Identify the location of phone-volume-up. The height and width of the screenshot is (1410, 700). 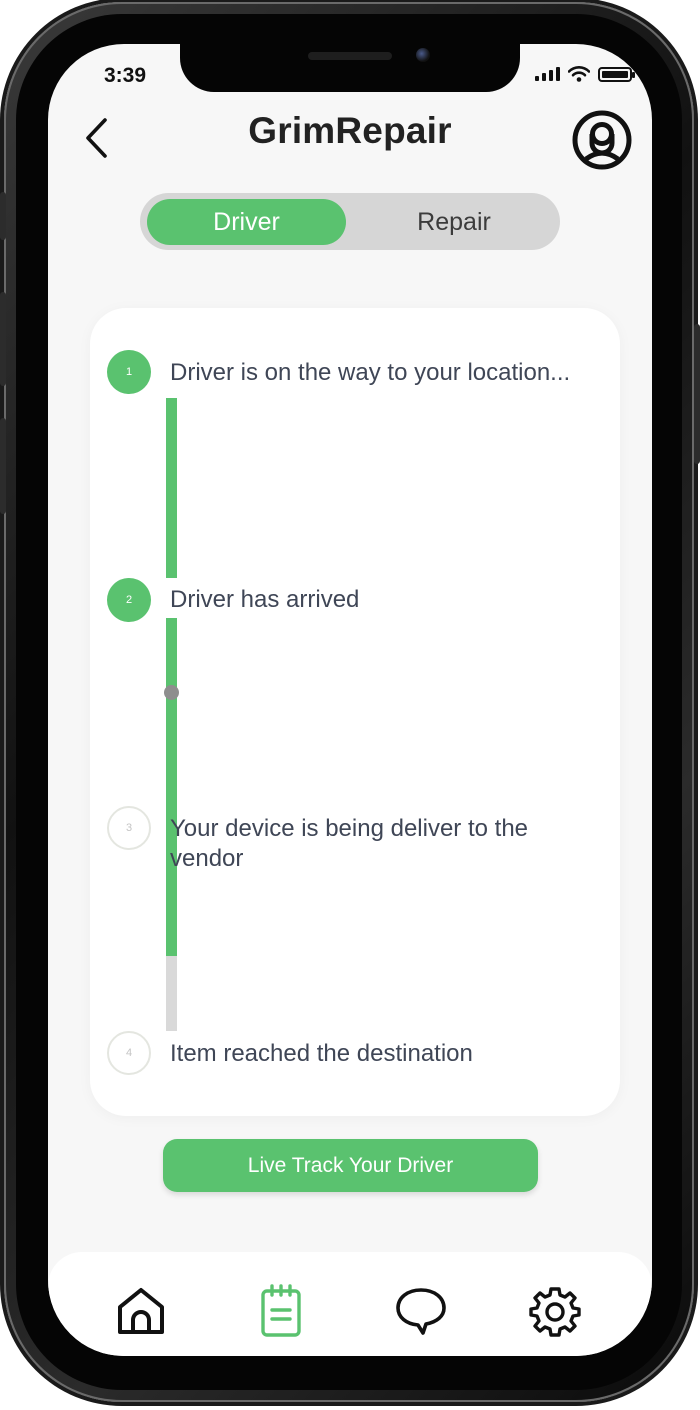
(3, 339).